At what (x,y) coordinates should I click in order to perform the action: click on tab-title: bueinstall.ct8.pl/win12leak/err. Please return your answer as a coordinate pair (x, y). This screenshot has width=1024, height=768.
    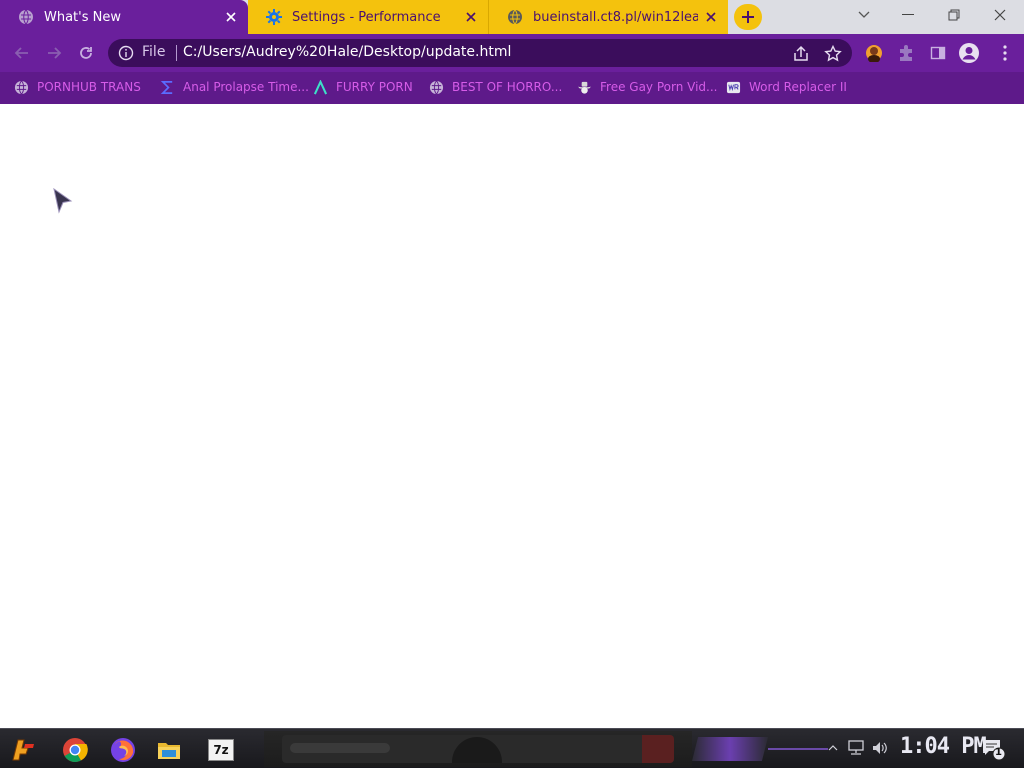
    Looking at the image, I should click on (615, 17).